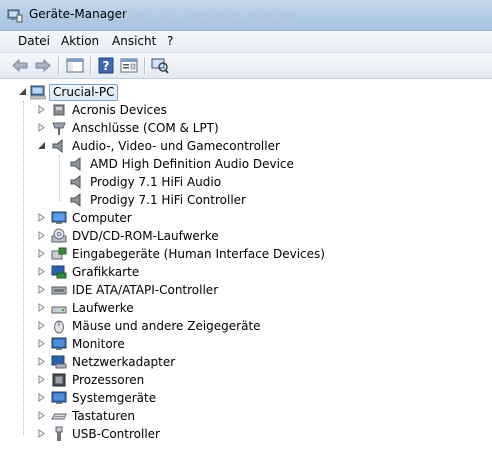  Describe the element at coordinates (145, 236) in the screenshot. I see `tree-category-label: DVD/CD-ROM-Laufwerke` at that location.